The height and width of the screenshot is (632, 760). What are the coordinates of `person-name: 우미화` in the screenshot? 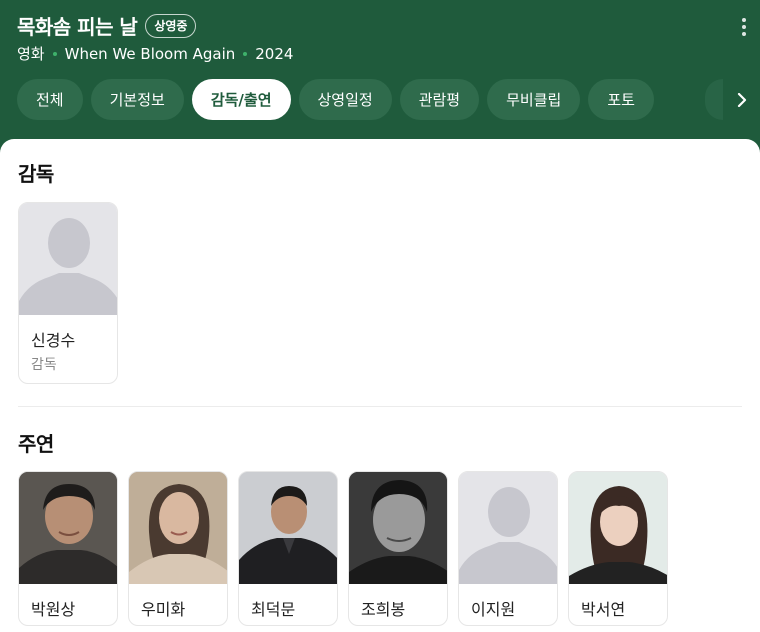 It's located at (163, 609).